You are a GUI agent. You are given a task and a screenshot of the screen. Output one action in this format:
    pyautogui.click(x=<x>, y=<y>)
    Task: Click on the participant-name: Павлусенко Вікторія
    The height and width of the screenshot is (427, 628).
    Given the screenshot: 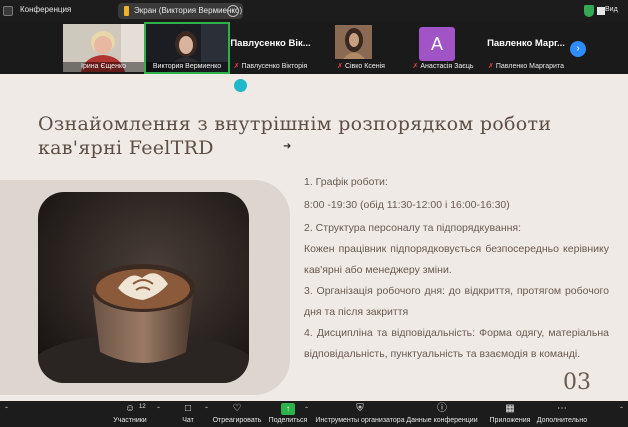 What is the action you would take?
    pyautogui.click(x=274, y=66)
    